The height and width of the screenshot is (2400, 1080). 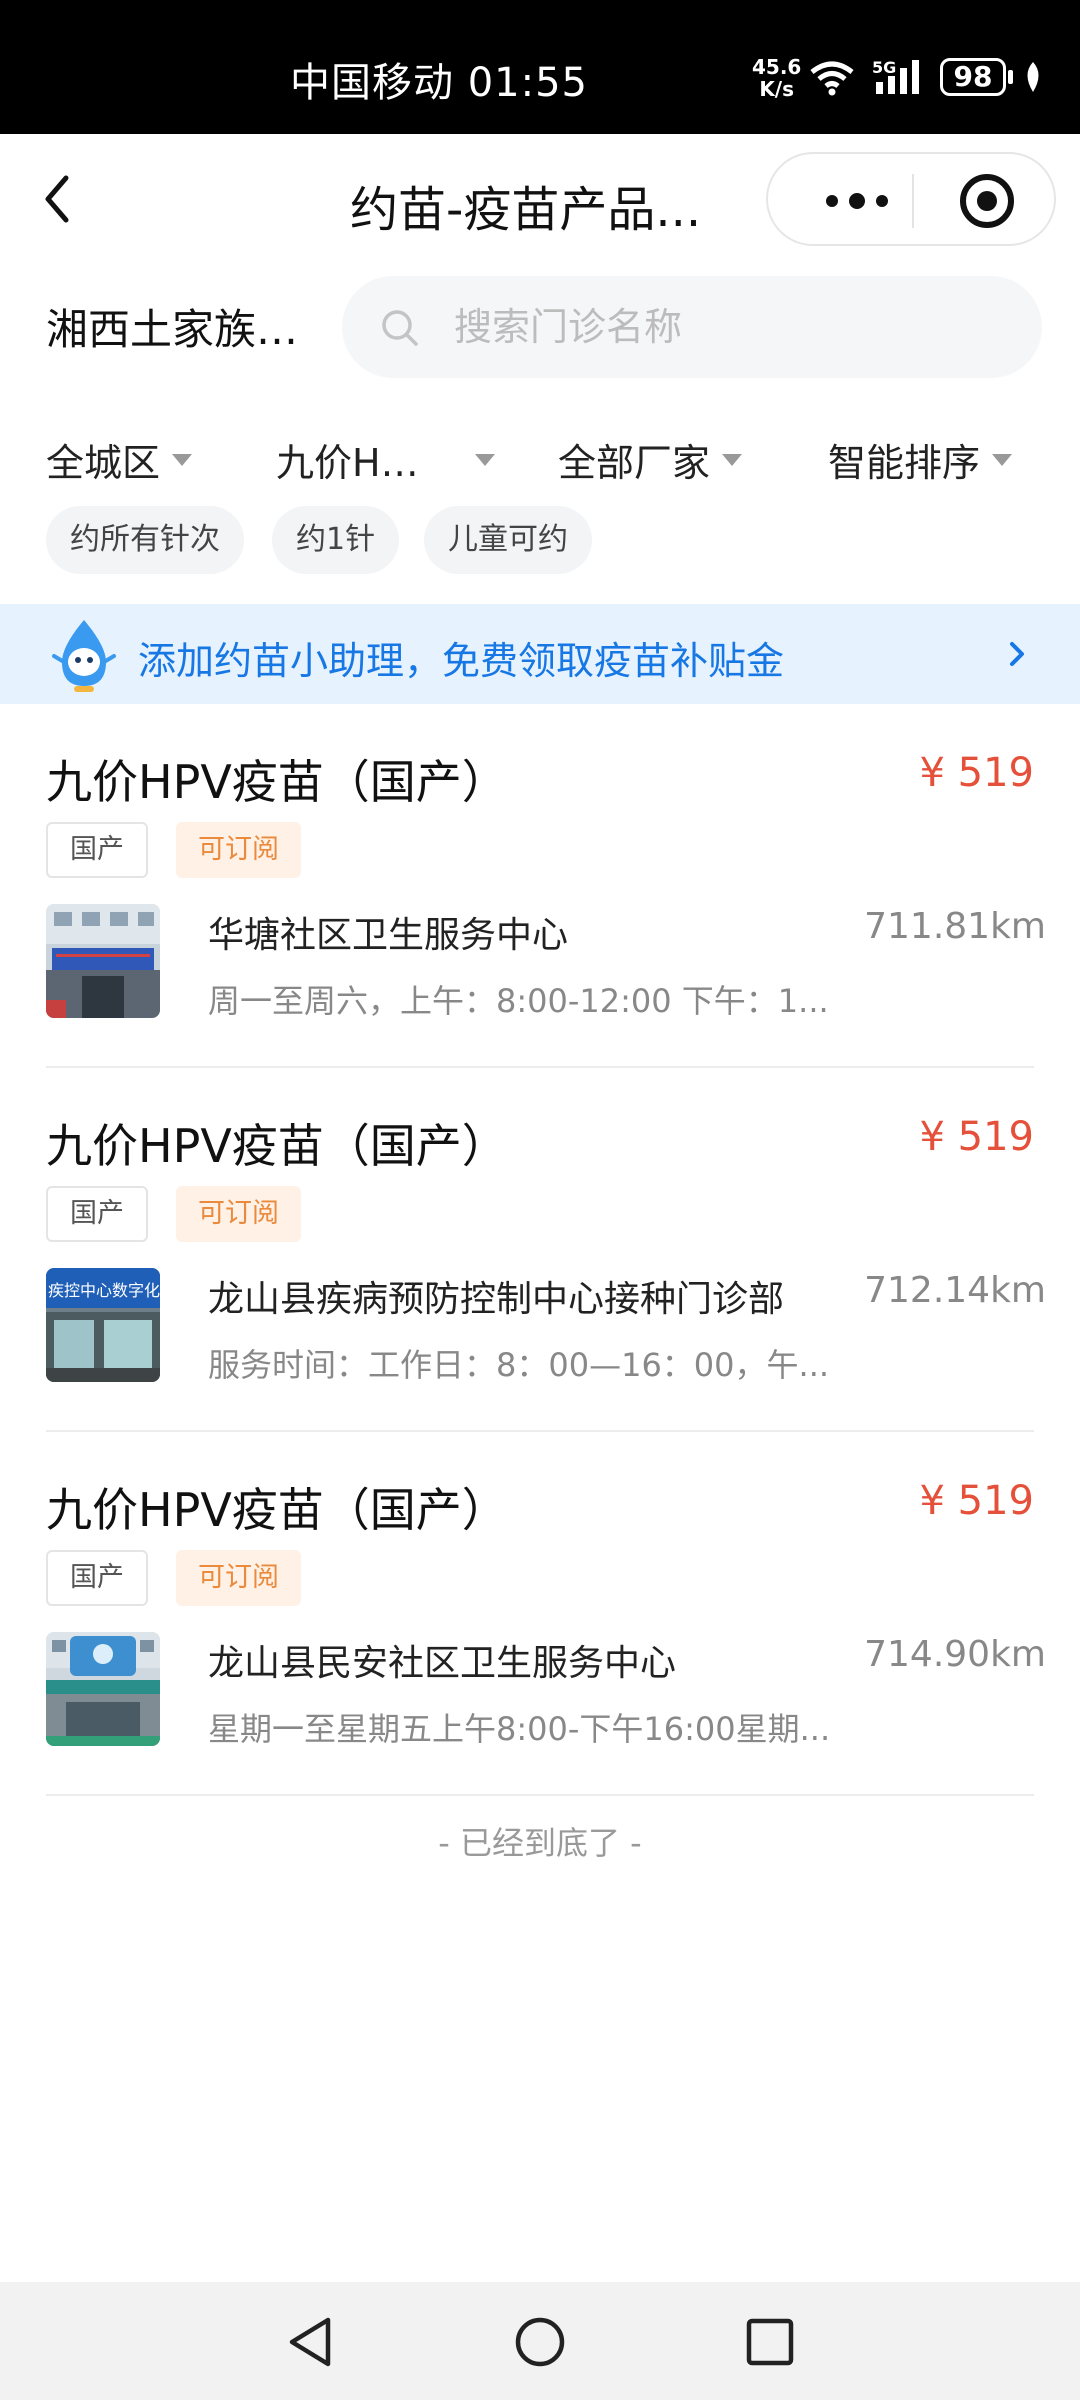 What do you see at coordinates (310, 2342) in the screenshot?
I see `nav-back-icon` at bounding box center [310, 2342].